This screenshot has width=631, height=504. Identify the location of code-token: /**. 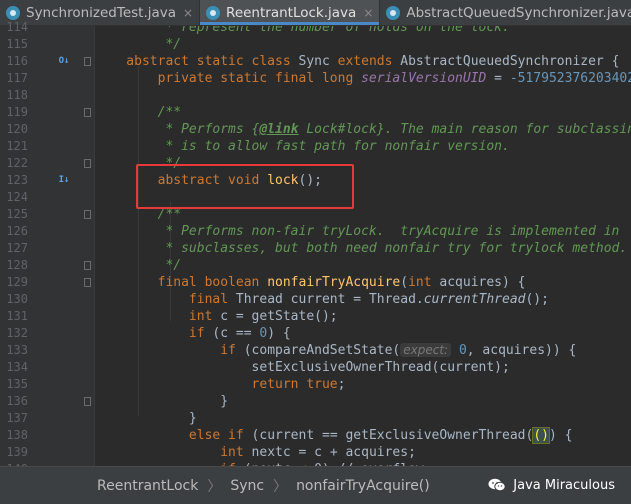
(138, 112).